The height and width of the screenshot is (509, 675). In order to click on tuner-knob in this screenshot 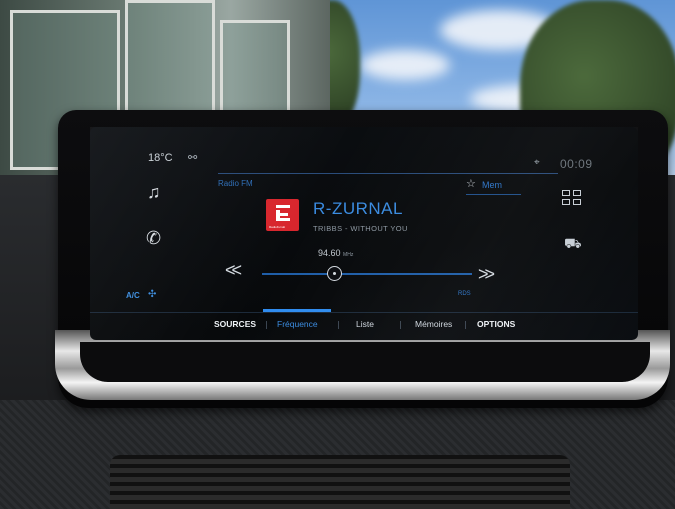, I will do `click(334, 273)`.